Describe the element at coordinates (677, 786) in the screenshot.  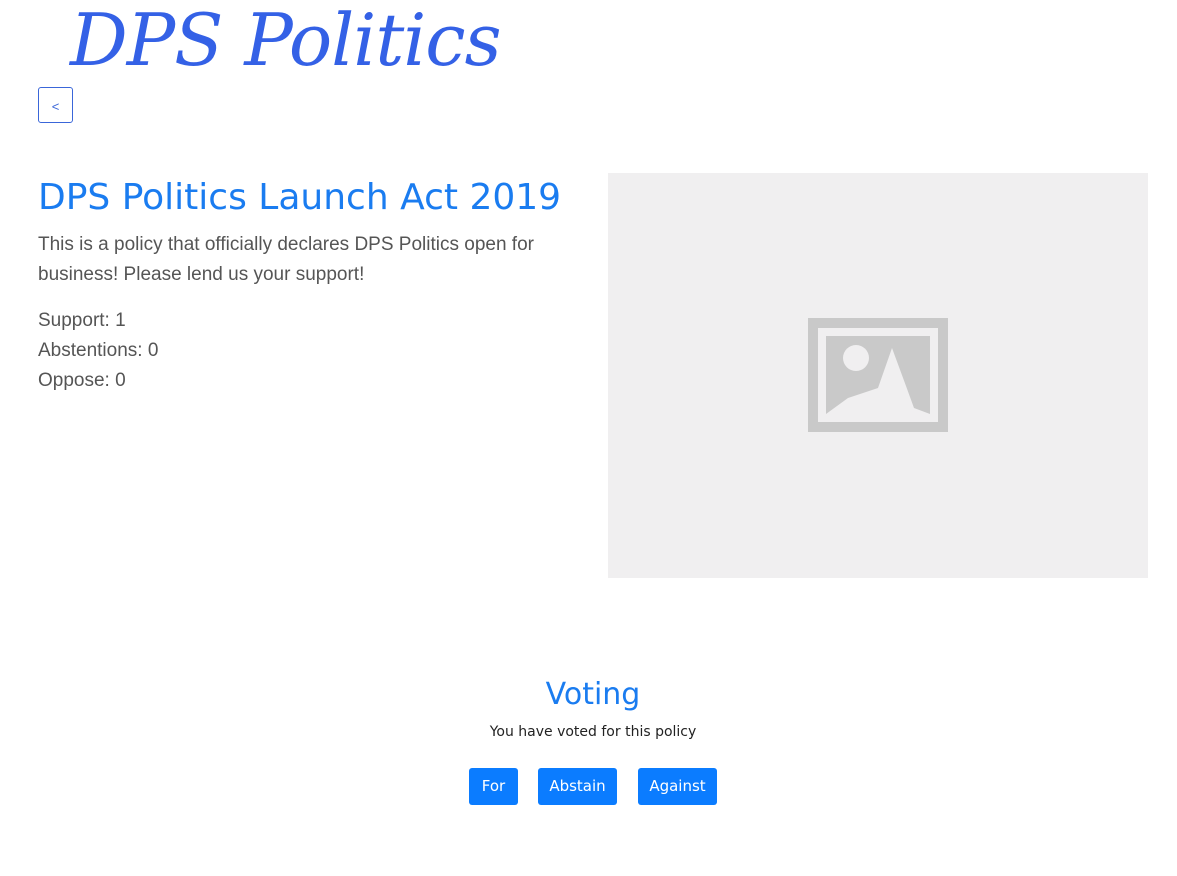
I see `vote-against-button: Against` at that location.